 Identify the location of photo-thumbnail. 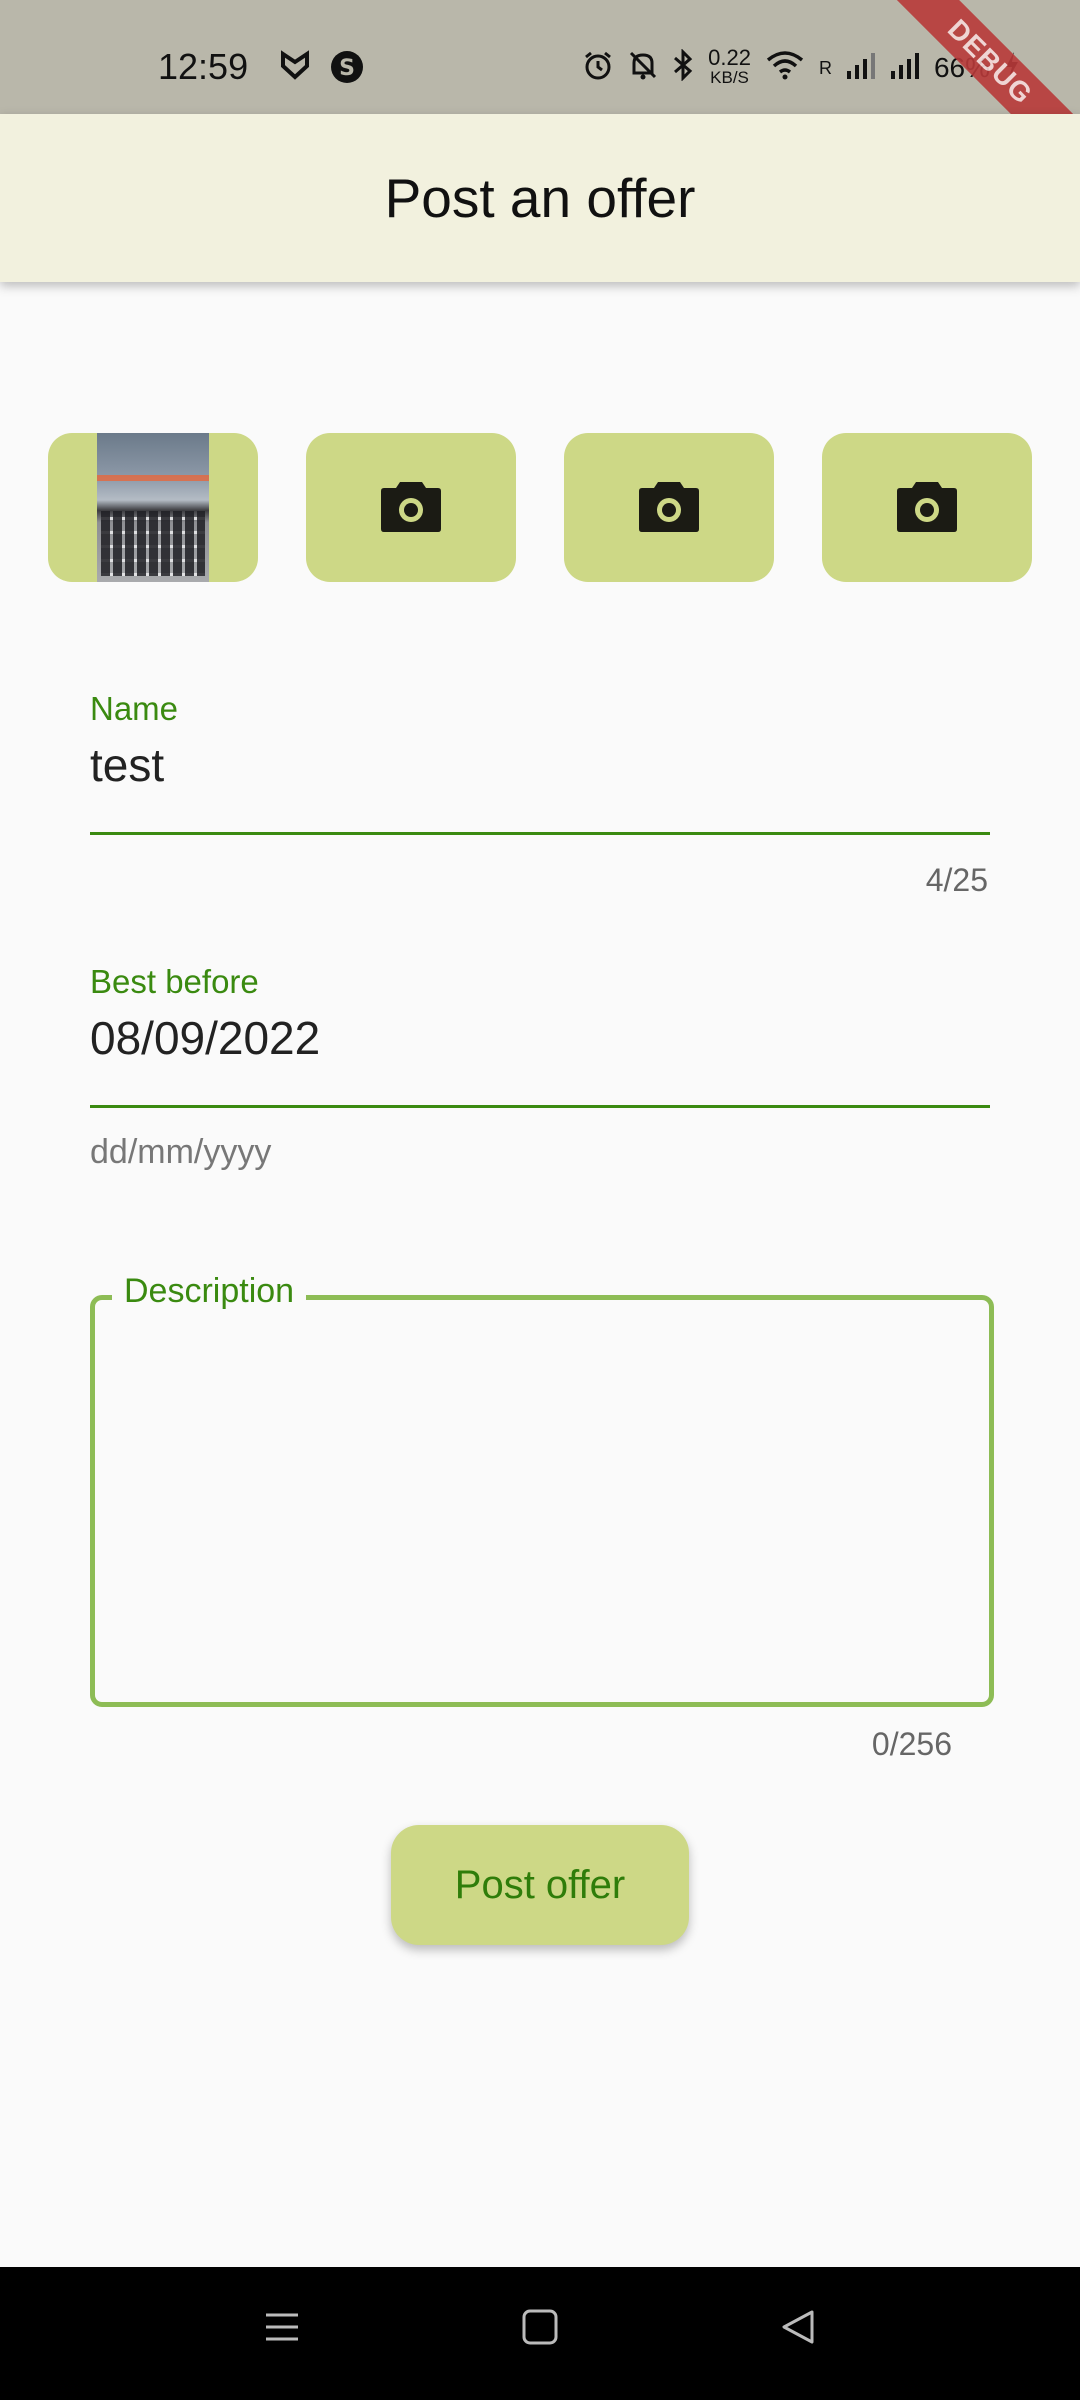
(153, 507).